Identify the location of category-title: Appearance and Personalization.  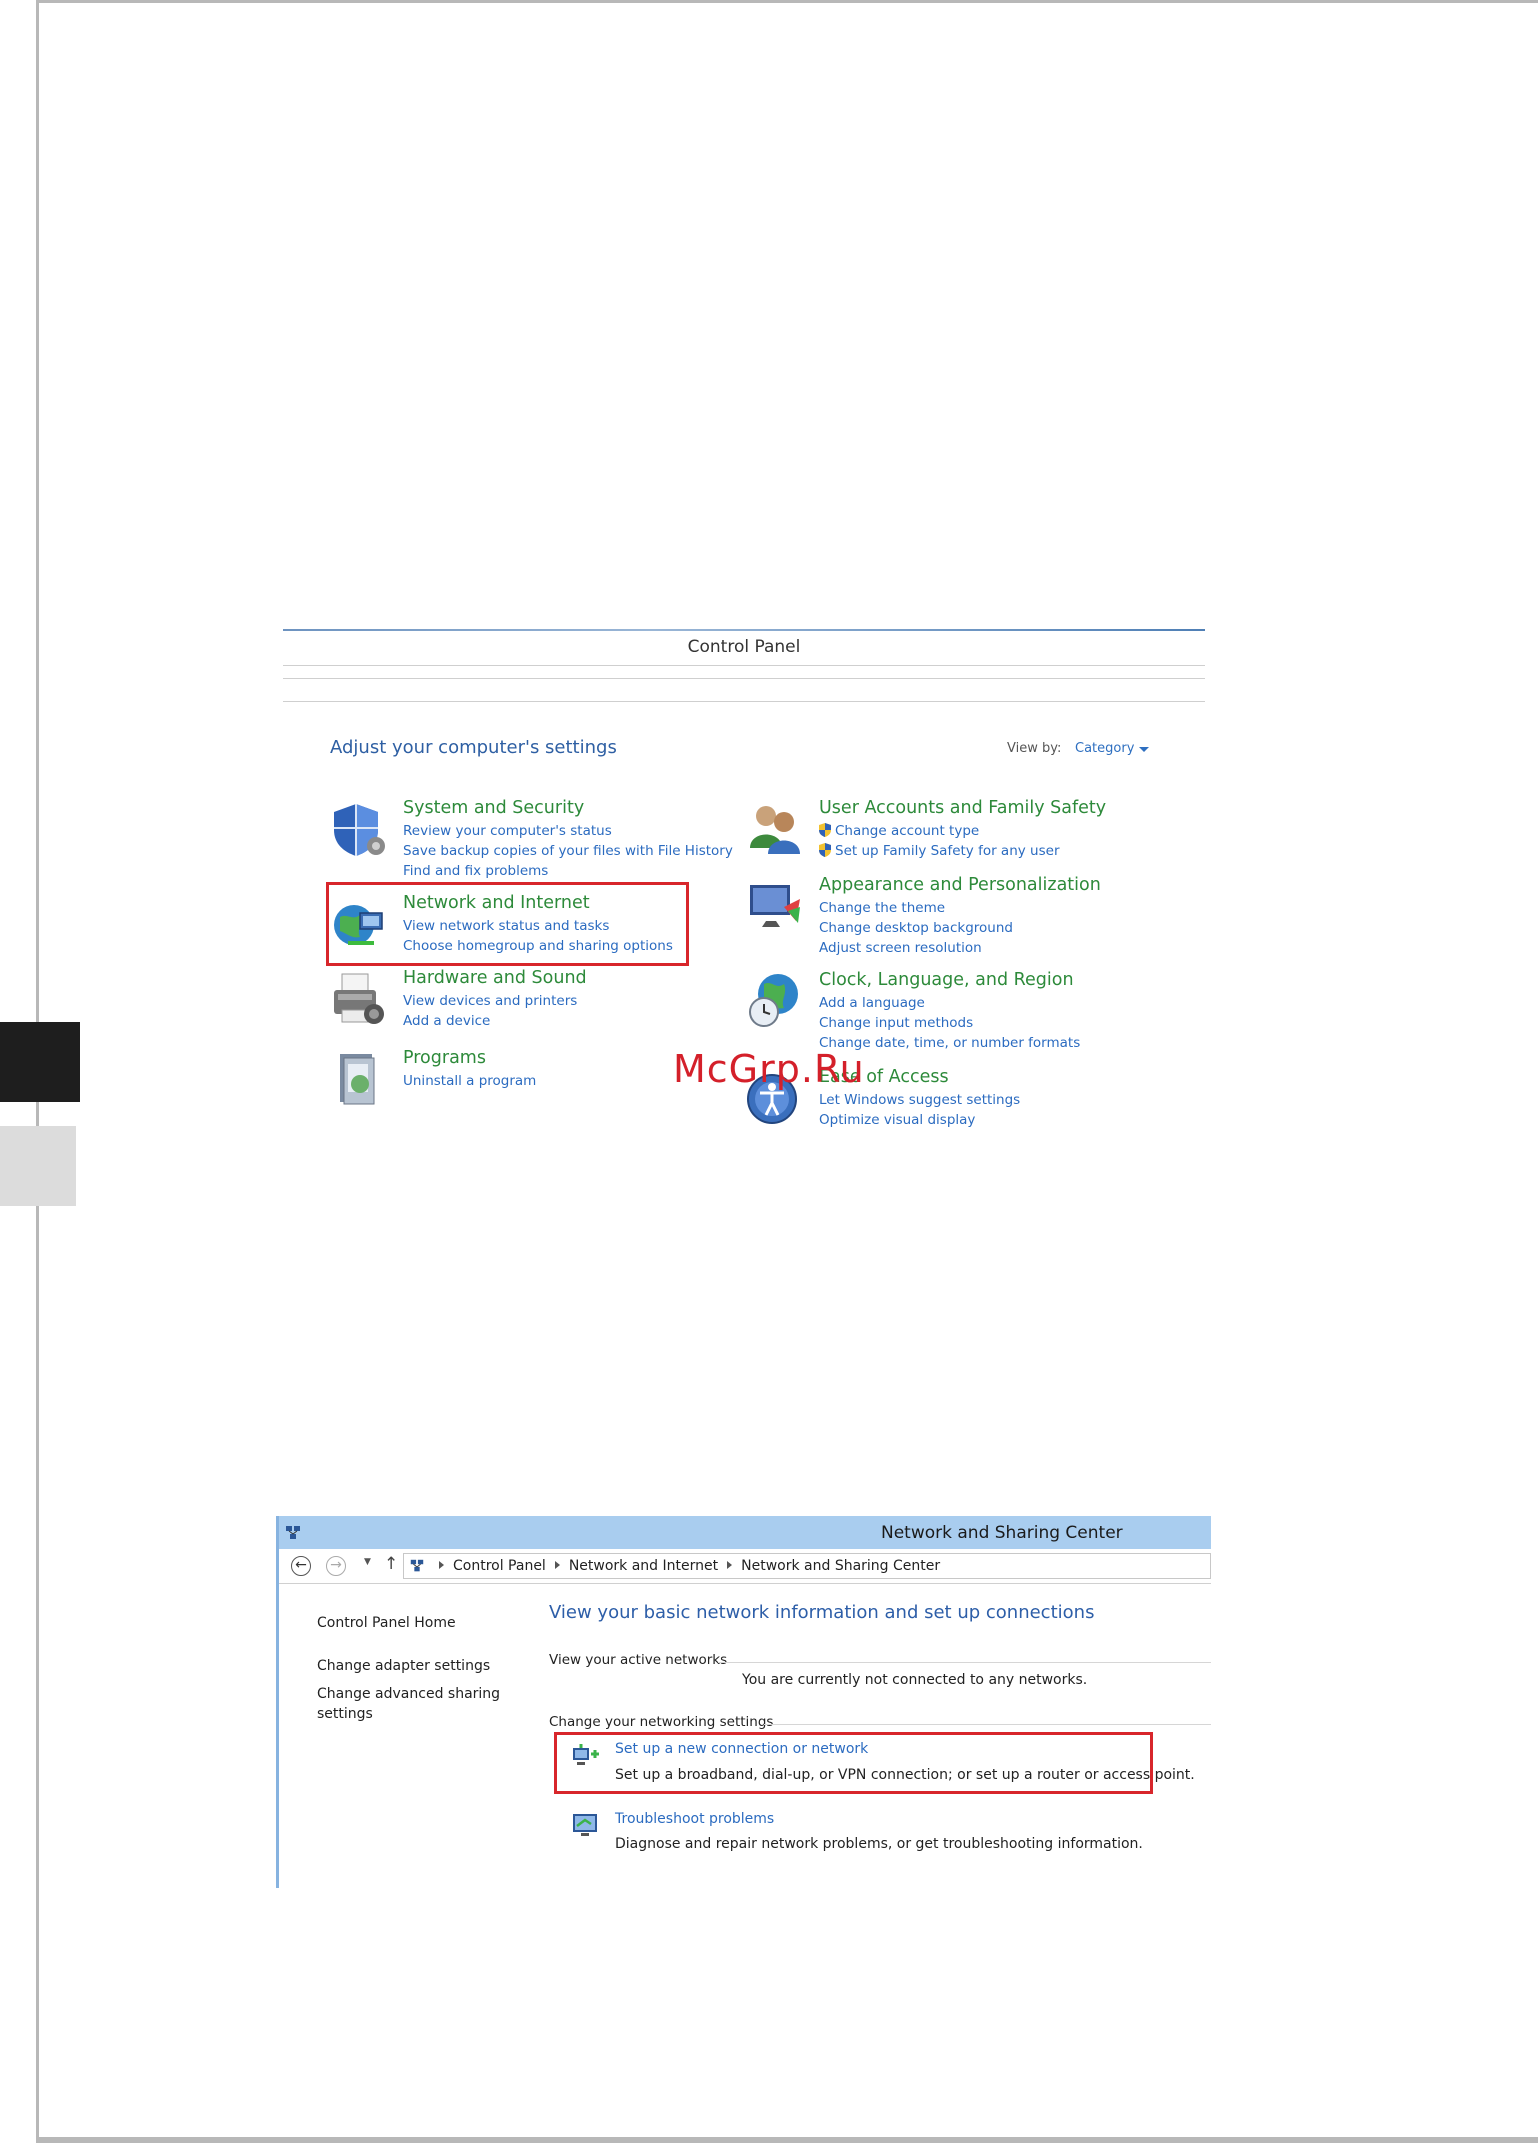
(960, 885).